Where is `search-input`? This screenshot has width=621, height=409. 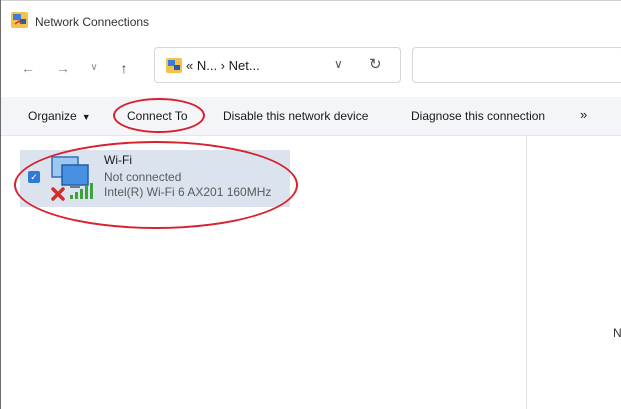
search-input is located at coordinates (516, 65).